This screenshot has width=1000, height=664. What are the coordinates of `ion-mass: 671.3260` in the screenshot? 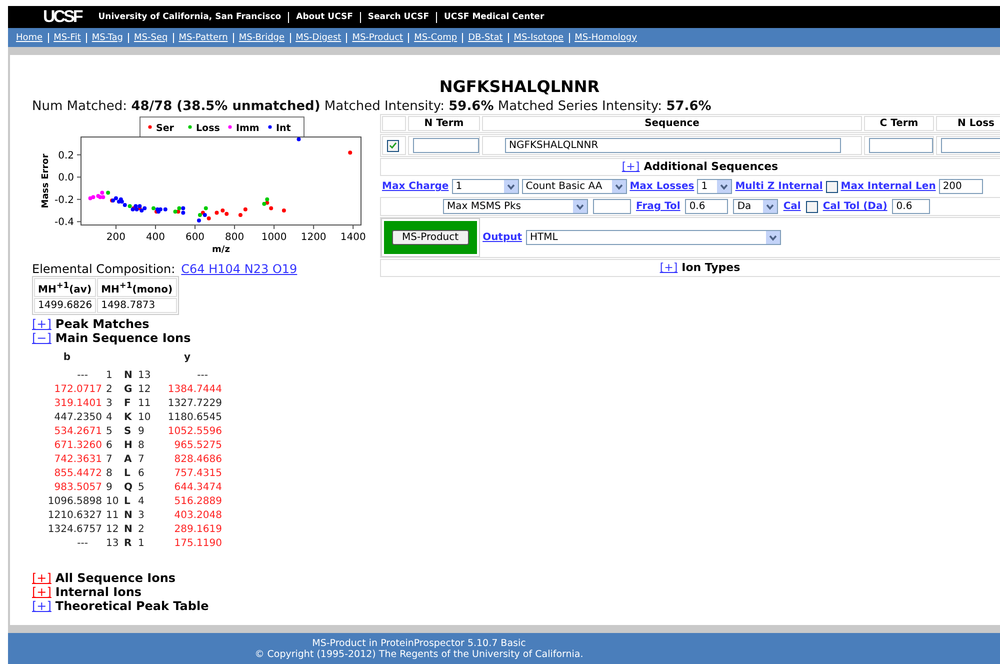 It's located at (77, 446).